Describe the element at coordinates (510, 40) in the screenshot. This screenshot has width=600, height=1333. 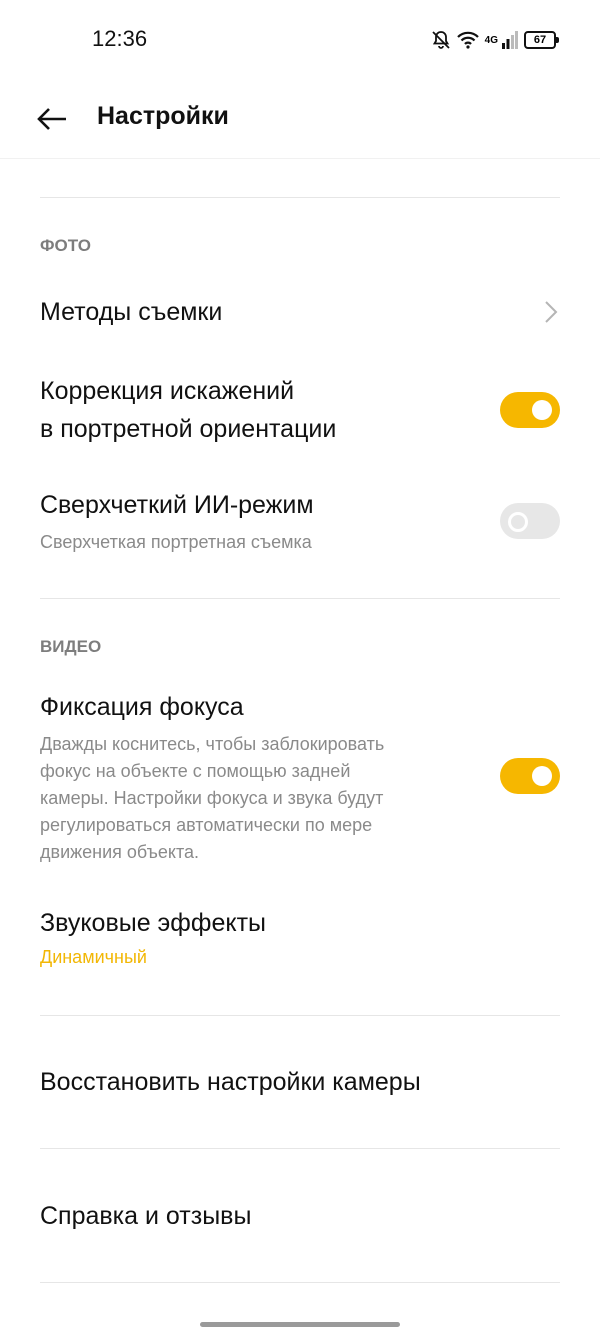
I see `signal-icon` at that location.